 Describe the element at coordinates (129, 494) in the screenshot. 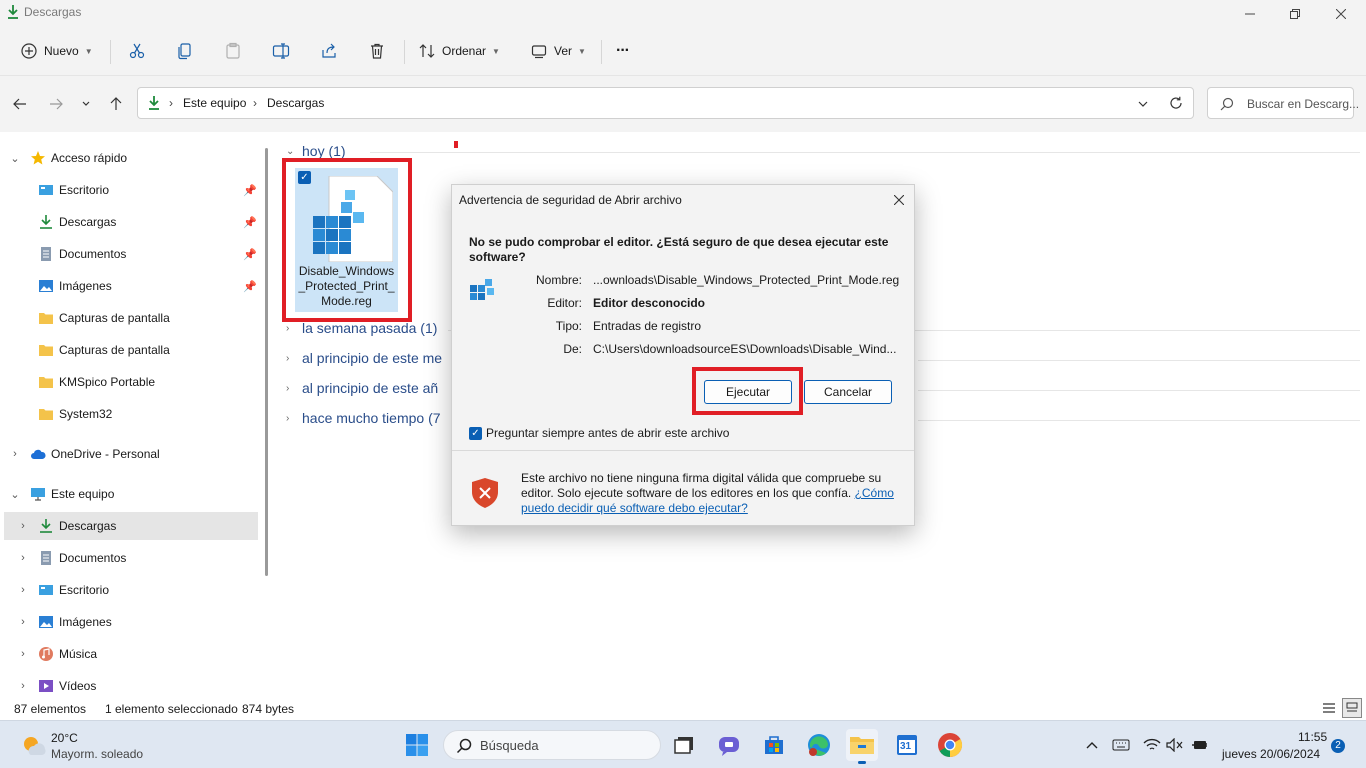

I see `sidebar-item-this-pc: ⌄ Este equipo` at that location.